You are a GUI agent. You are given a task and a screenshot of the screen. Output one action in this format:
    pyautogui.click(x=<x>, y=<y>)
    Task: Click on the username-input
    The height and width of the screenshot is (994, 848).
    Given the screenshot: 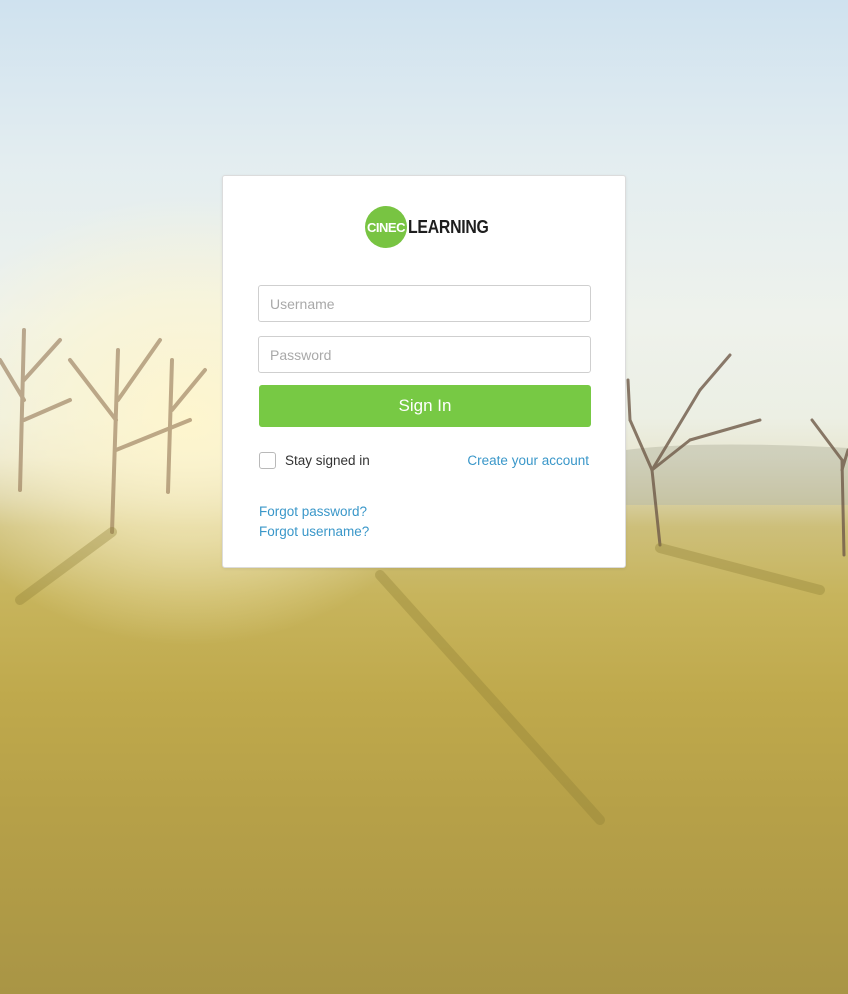 What is the action you would take?
    pyautogui.click(x=424, y=303)
    